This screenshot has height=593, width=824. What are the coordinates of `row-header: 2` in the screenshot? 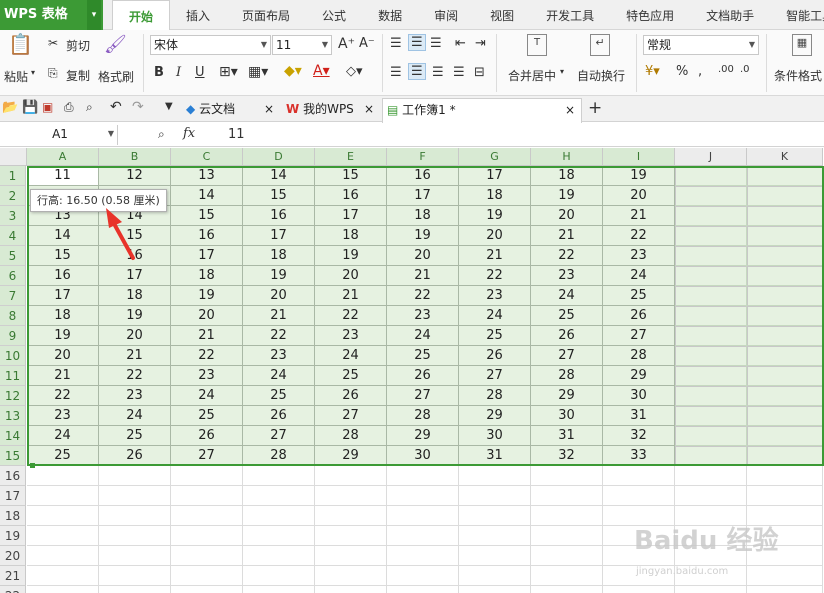 It's located at (13, 196).